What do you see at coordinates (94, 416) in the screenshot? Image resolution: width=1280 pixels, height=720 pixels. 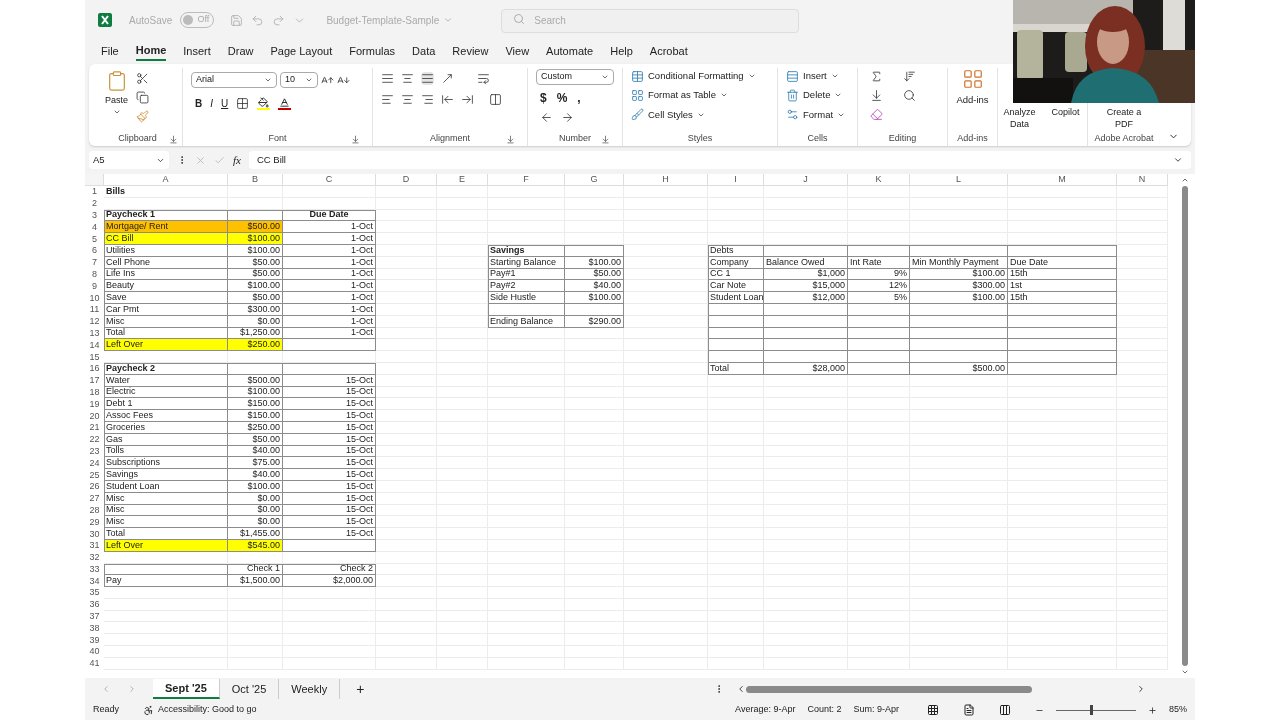 I see `row-header: 20` at bounding box center [94, 416].